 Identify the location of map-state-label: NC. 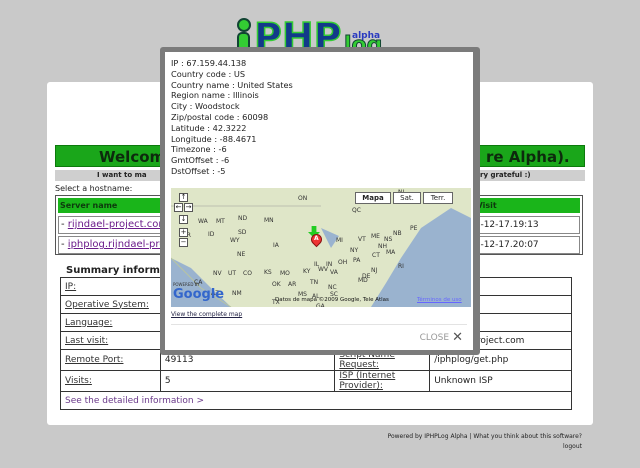
(332, 287).